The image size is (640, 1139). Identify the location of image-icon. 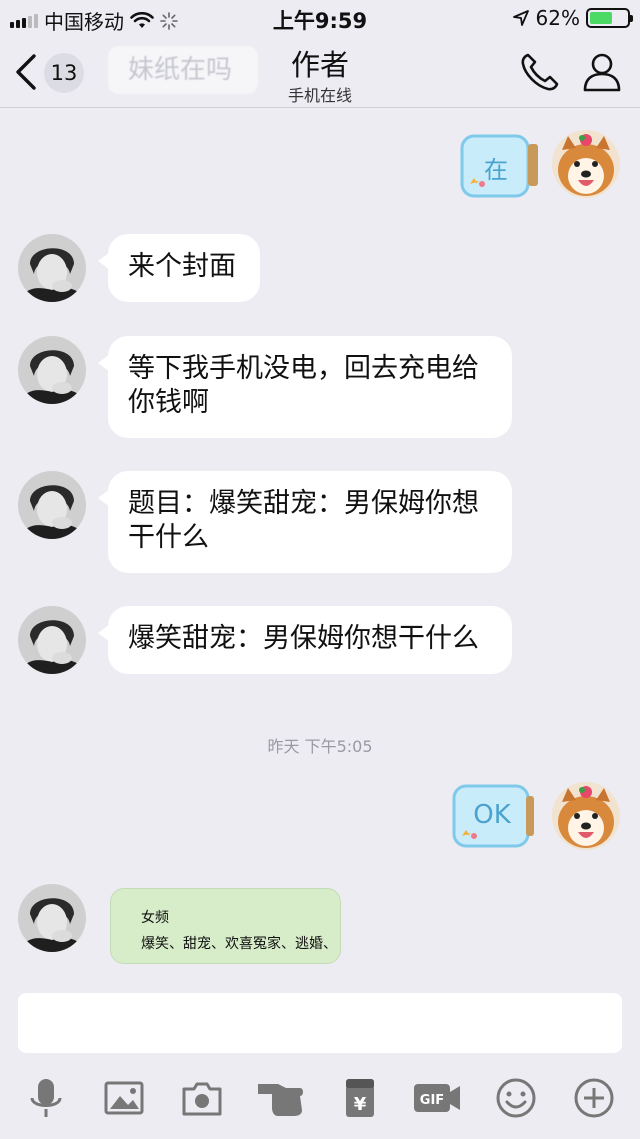
(124, 1098).